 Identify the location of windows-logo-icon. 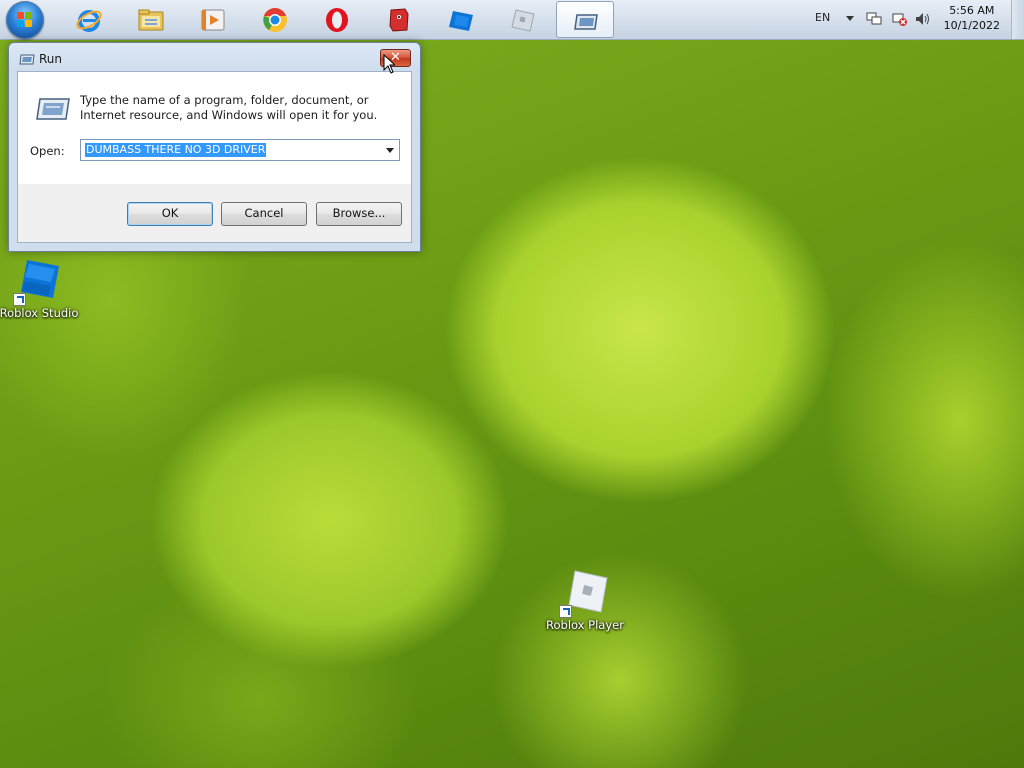
(25, 20).